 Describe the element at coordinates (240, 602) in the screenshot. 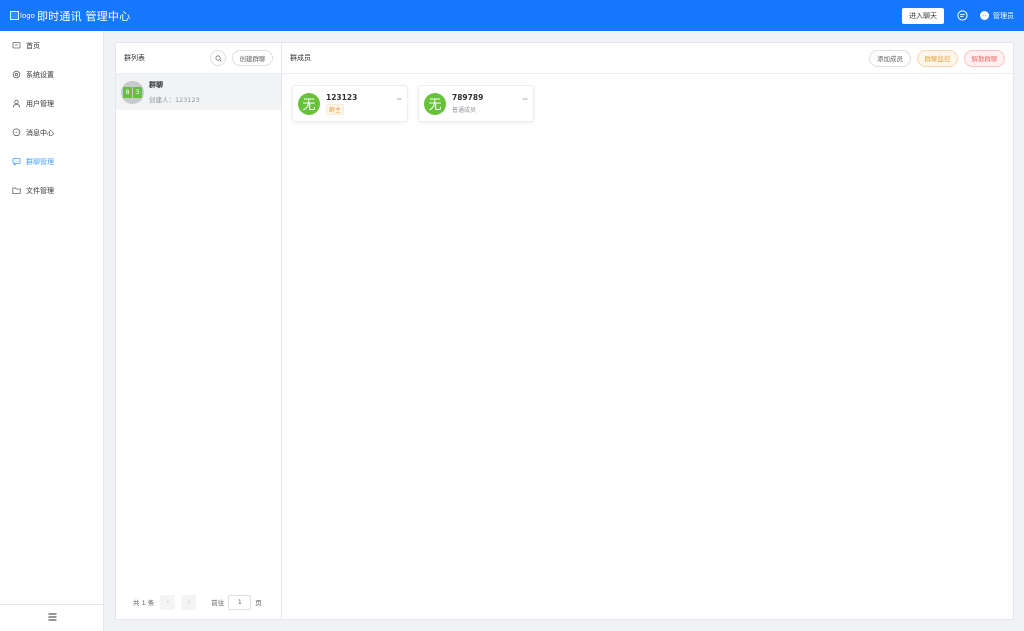

I see `page-number-input` at that location.